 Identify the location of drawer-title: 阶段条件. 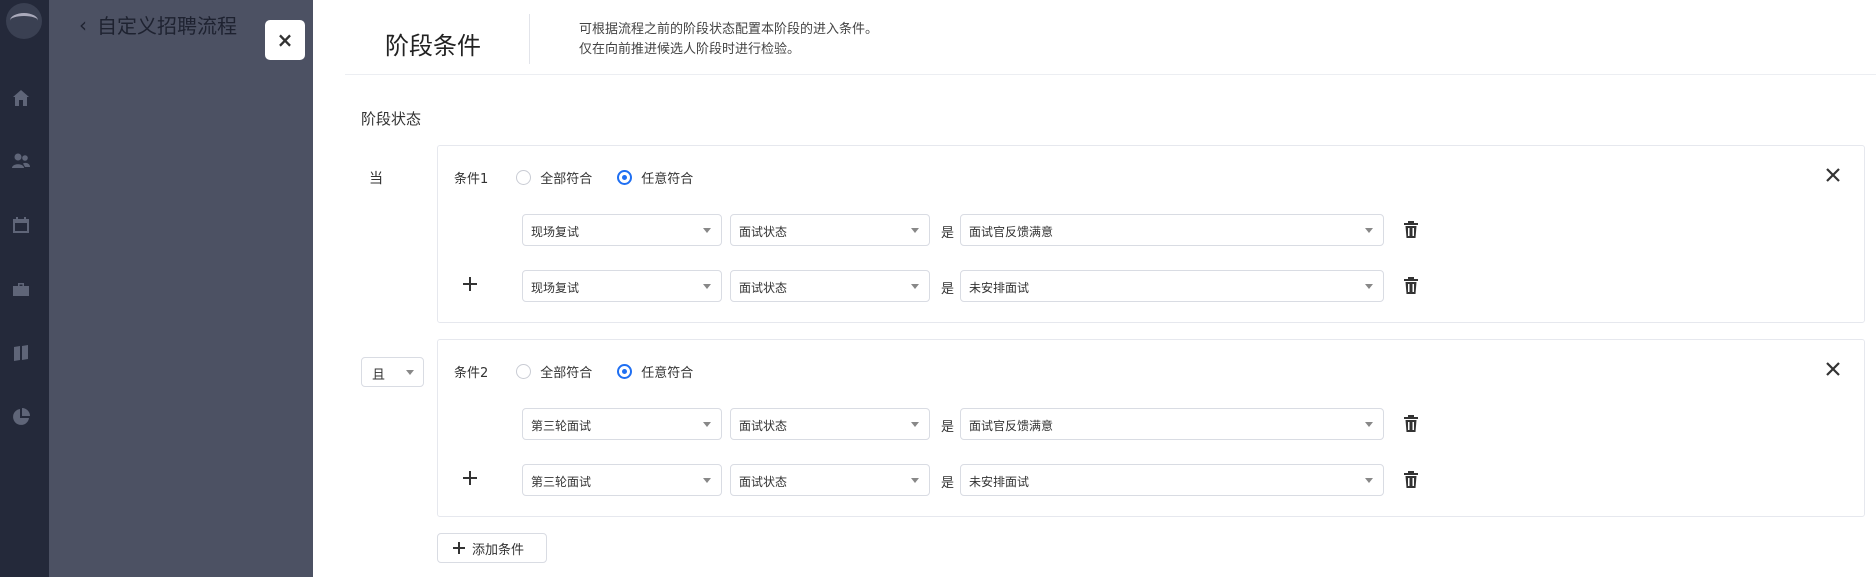
(433, 46).